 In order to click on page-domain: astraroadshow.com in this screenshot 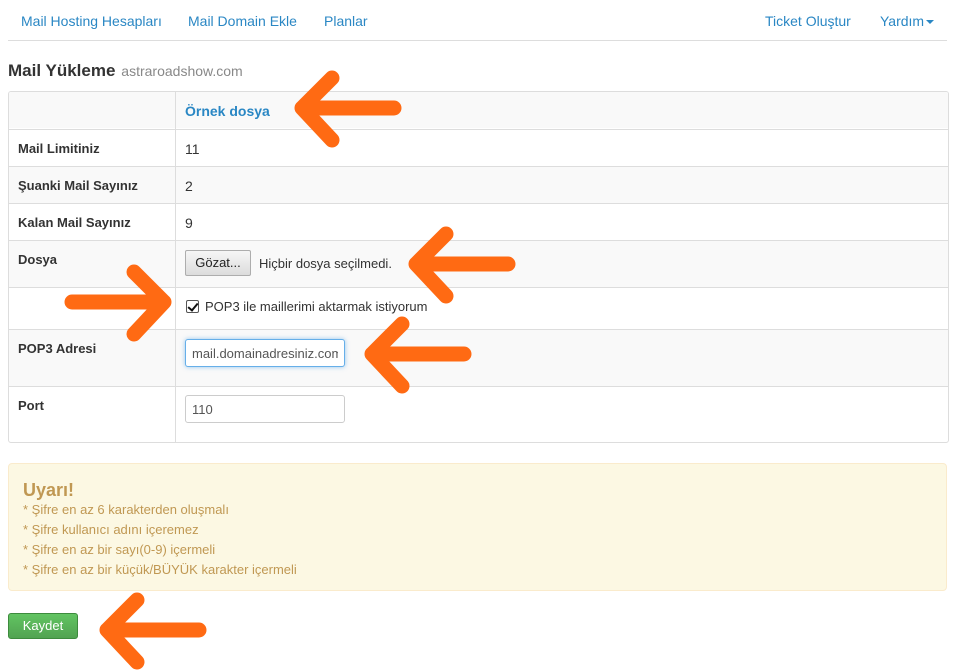, I will do `click(182, 71)`.